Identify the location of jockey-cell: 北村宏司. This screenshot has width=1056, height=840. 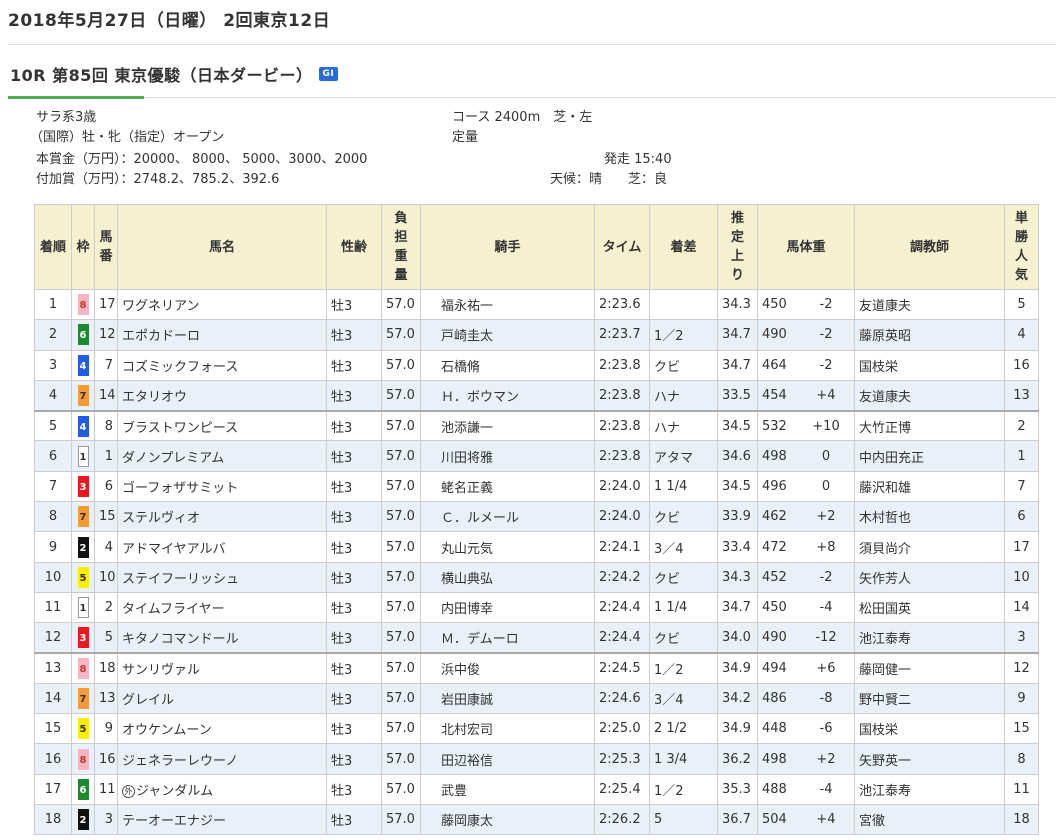
(507, 729).